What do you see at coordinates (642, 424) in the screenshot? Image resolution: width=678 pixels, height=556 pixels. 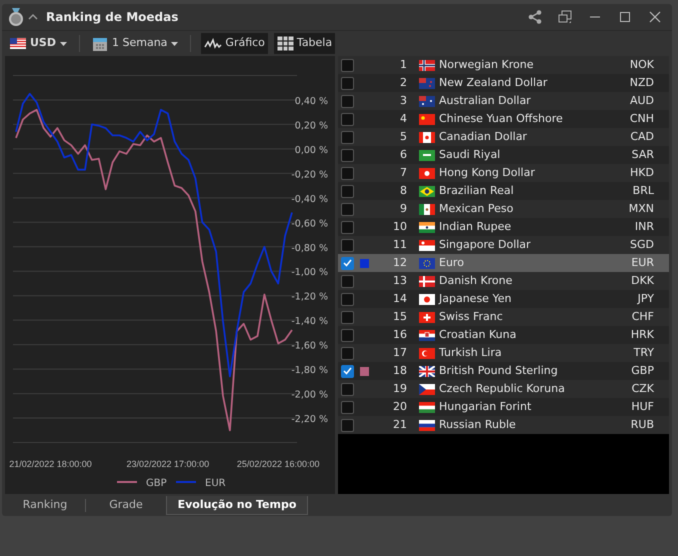 I see `currency-code-cell-text: RUB` at bounding box center [642, 424].